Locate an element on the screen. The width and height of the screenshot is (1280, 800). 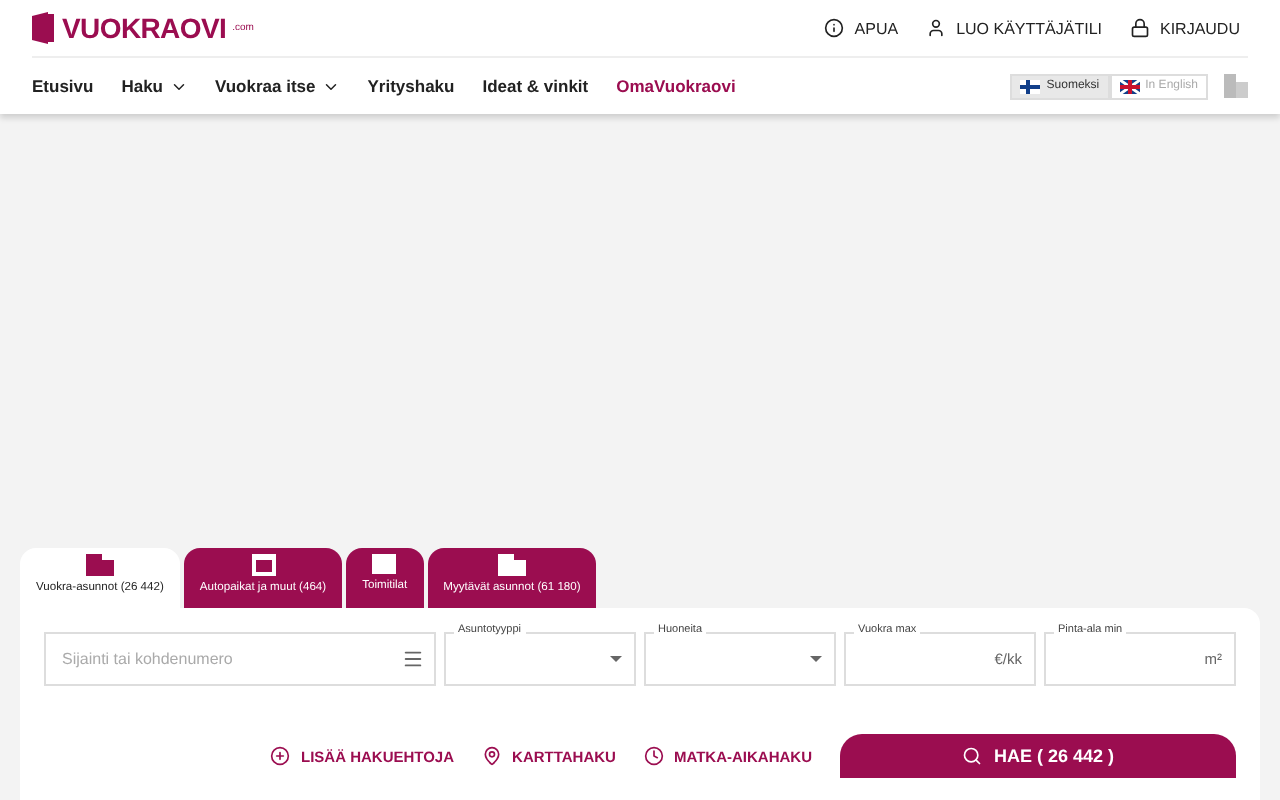
search-button: HAE ( 26 442 ) is located at coordinates (1038, 756).